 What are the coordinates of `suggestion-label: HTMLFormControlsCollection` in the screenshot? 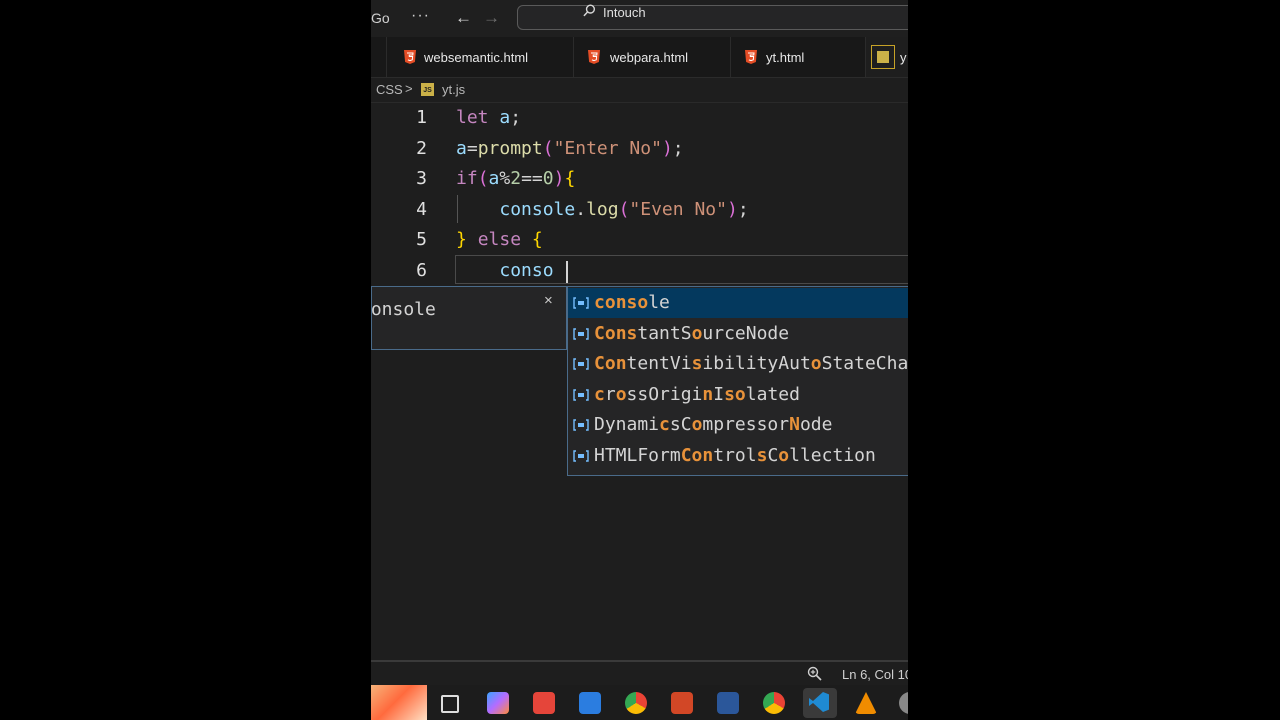 It's located at (735, 455).